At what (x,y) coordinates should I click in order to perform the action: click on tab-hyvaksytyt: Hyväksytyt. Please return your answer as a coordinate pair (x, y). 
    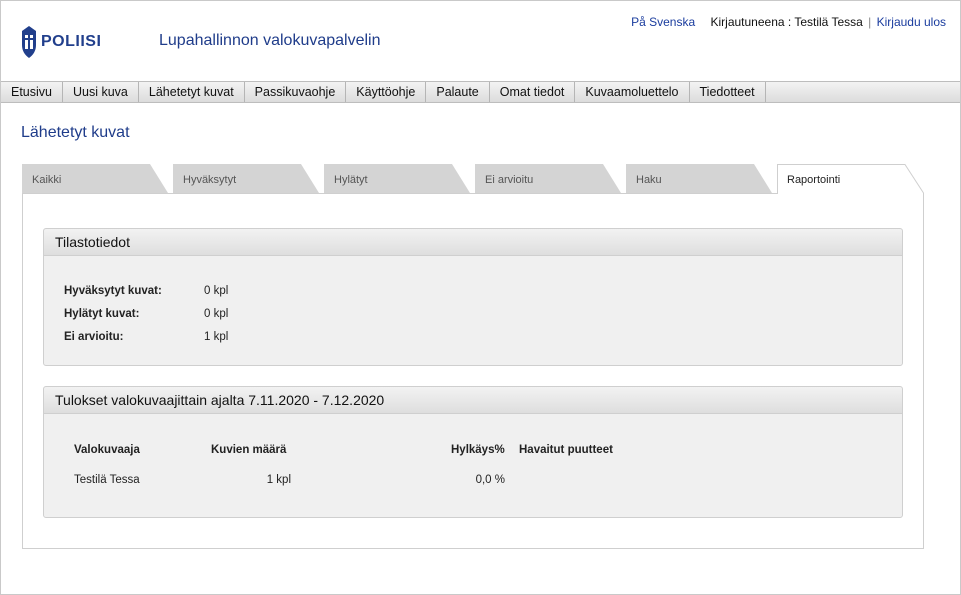
    Looking at the image, I should click on (247, 178).